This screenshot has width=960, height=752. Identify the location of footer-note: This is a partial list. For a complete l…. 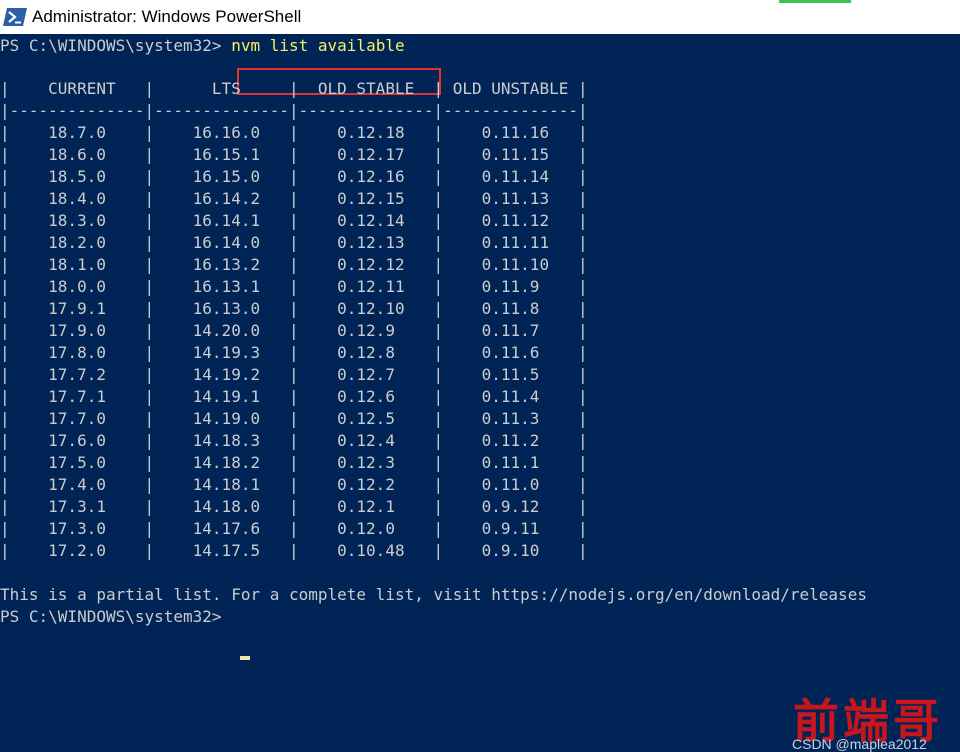
(433, 594).